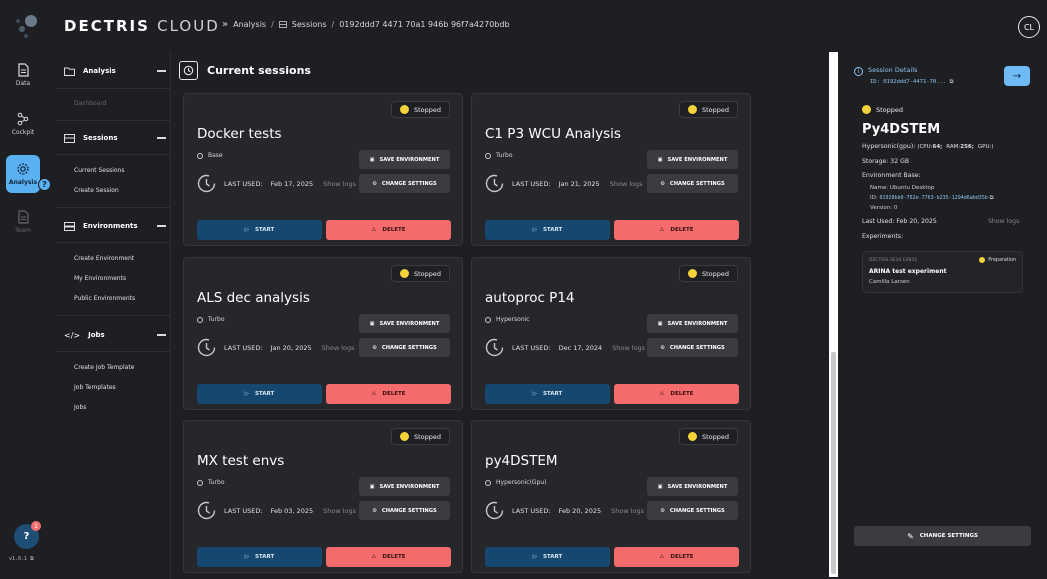  Describe the element at coordinates (292, 183) in the screenshot. I see `last-used-date: Feb 17, 2025` at that location.